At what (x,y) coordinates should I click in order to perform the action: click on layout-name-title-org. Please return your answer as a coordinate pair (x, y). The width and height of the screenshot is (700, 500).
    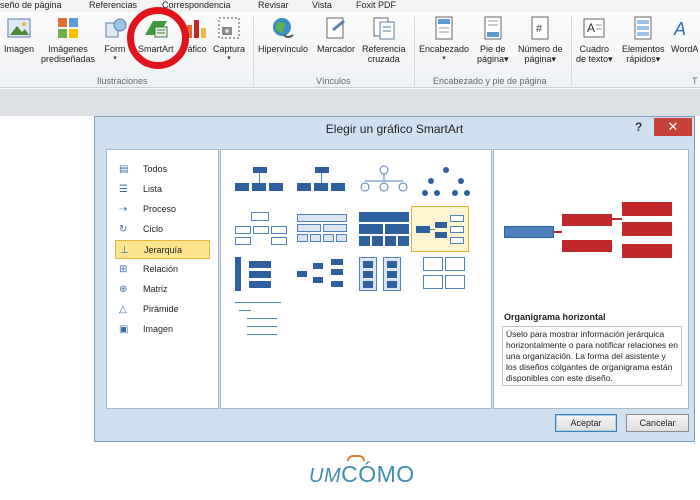
    Looking at the image, I should click on (322, 184).